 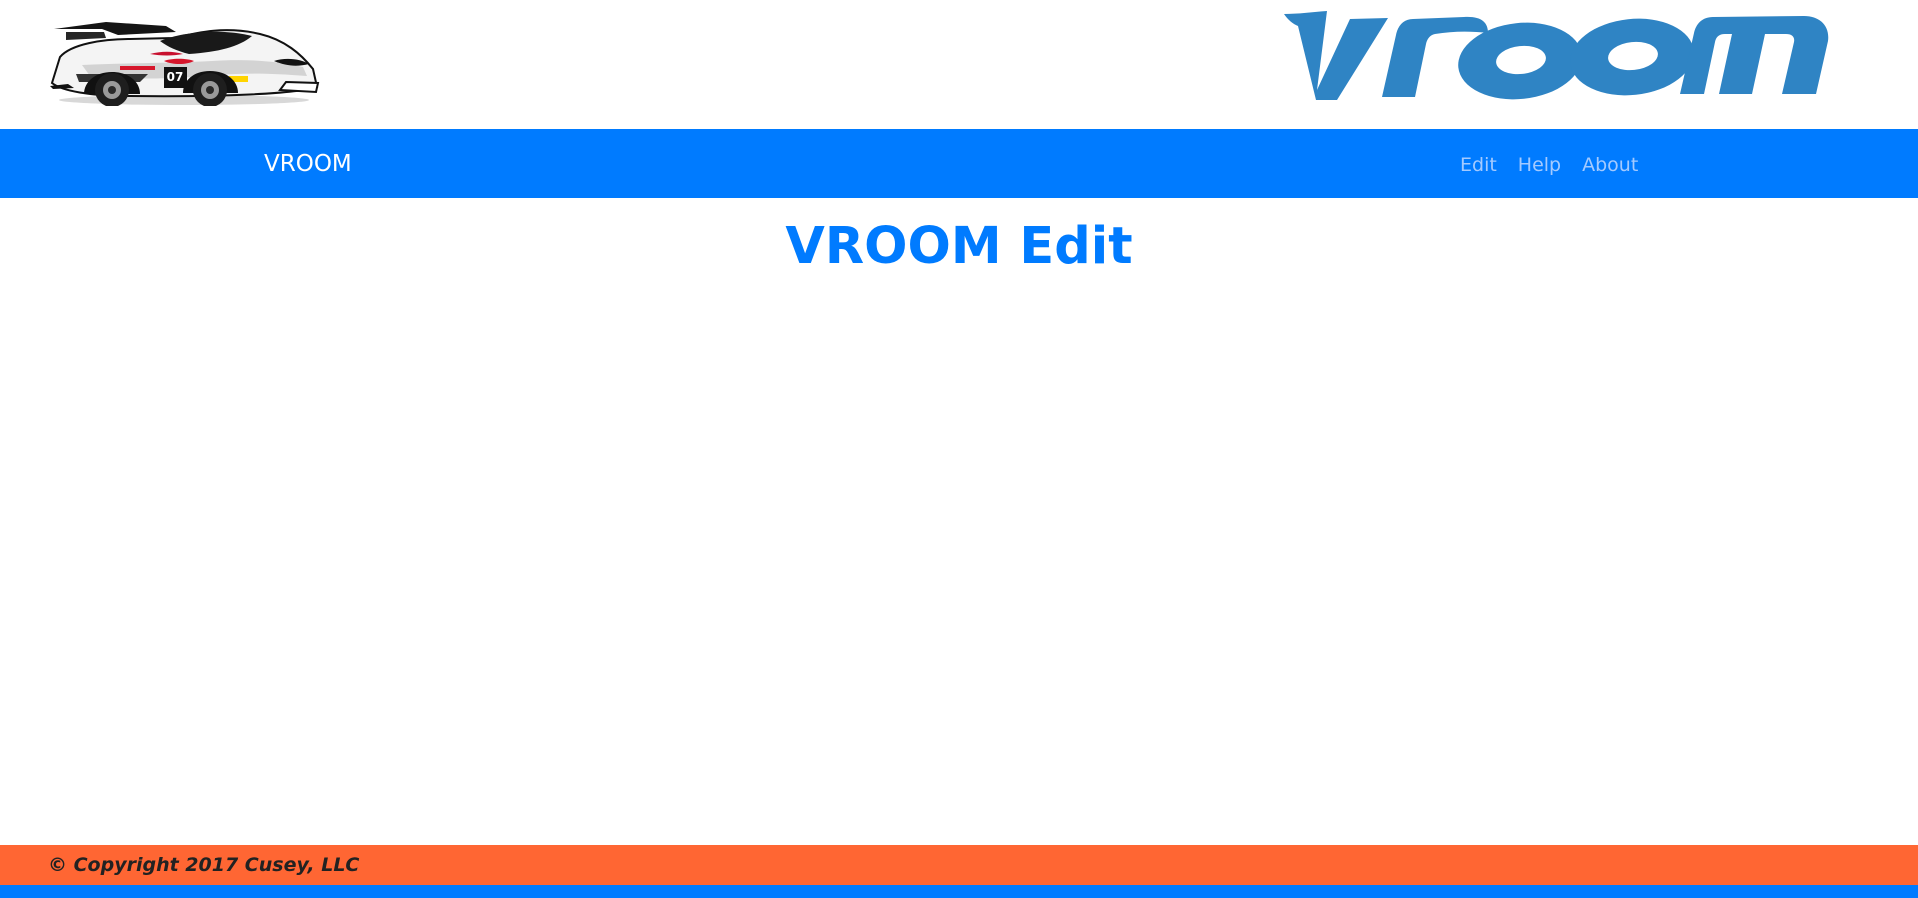 I want to click on navbar-links: Edit Help About, so click(x=1549, y=165).